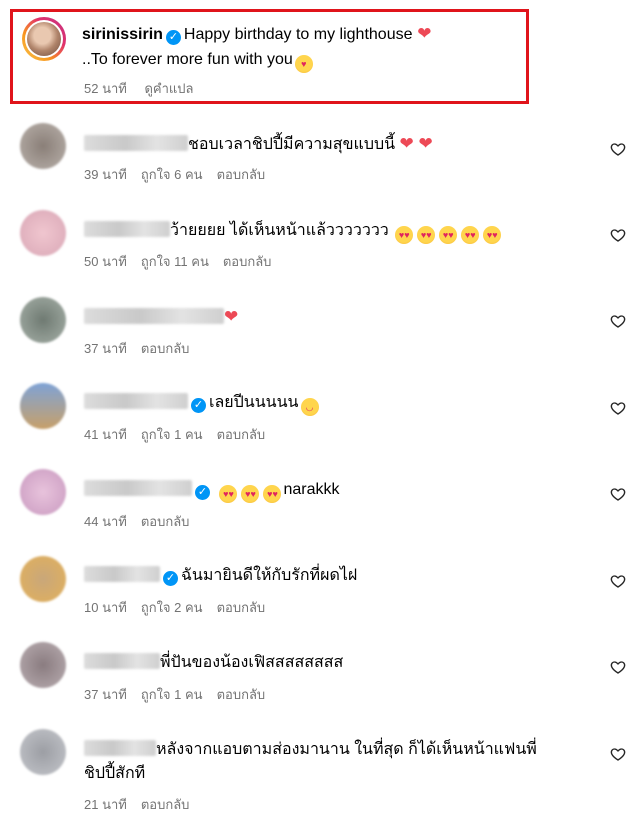 Image resolution: width=644 pixels, height=825 pixels. I want to click on comment-time: 41 นาที, so click(105, 434).